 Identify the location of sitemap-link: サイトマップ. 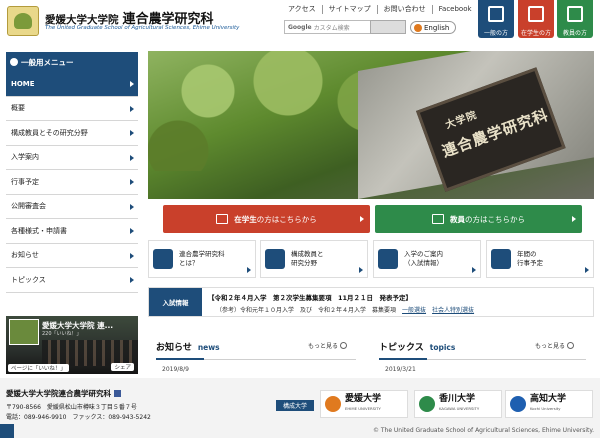
(349, 9).